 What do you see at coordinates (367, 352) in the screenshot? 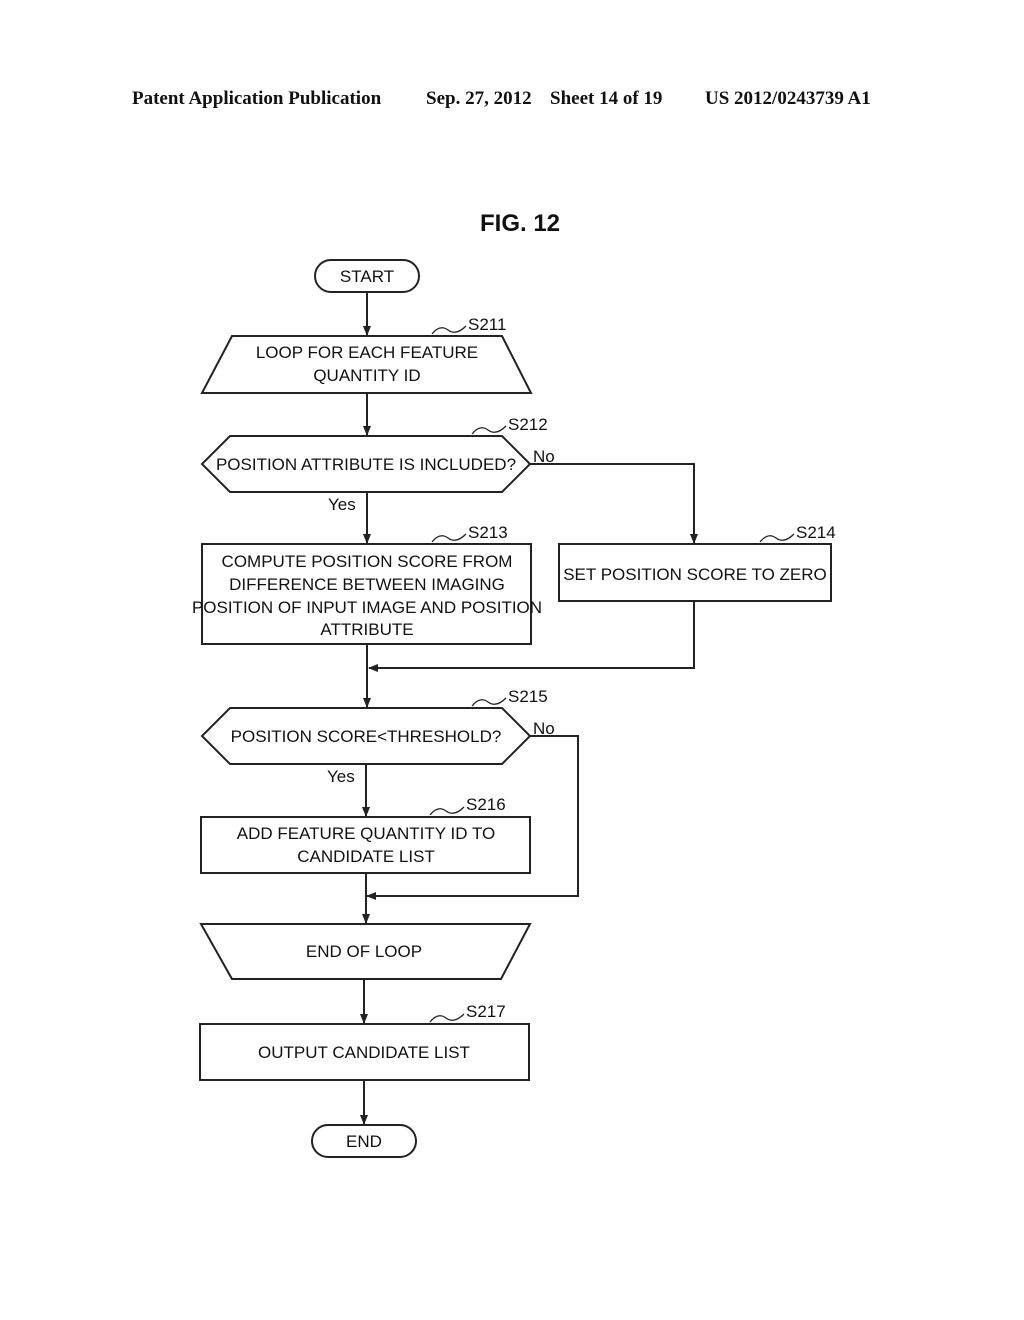
I see `s211-line-1: LOOP FOR EACH FEATURE` at bounding box center [367, 352].